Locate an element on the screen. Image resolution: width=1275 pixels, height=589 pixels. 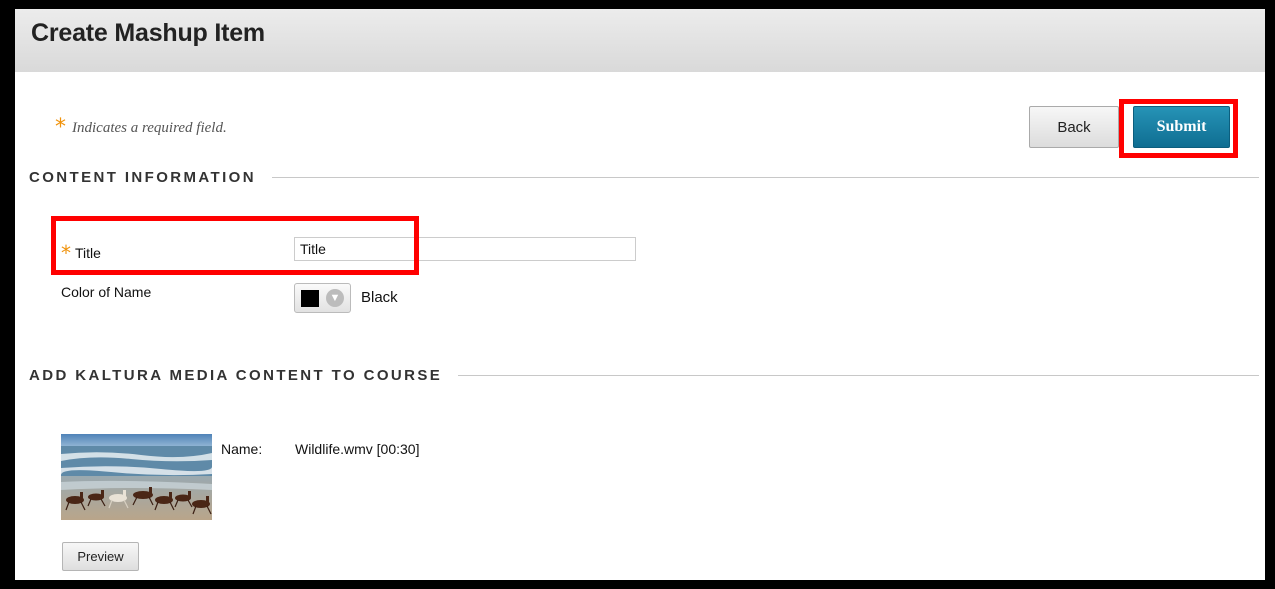
back-button: Back is located at coordinates (1074, 127).